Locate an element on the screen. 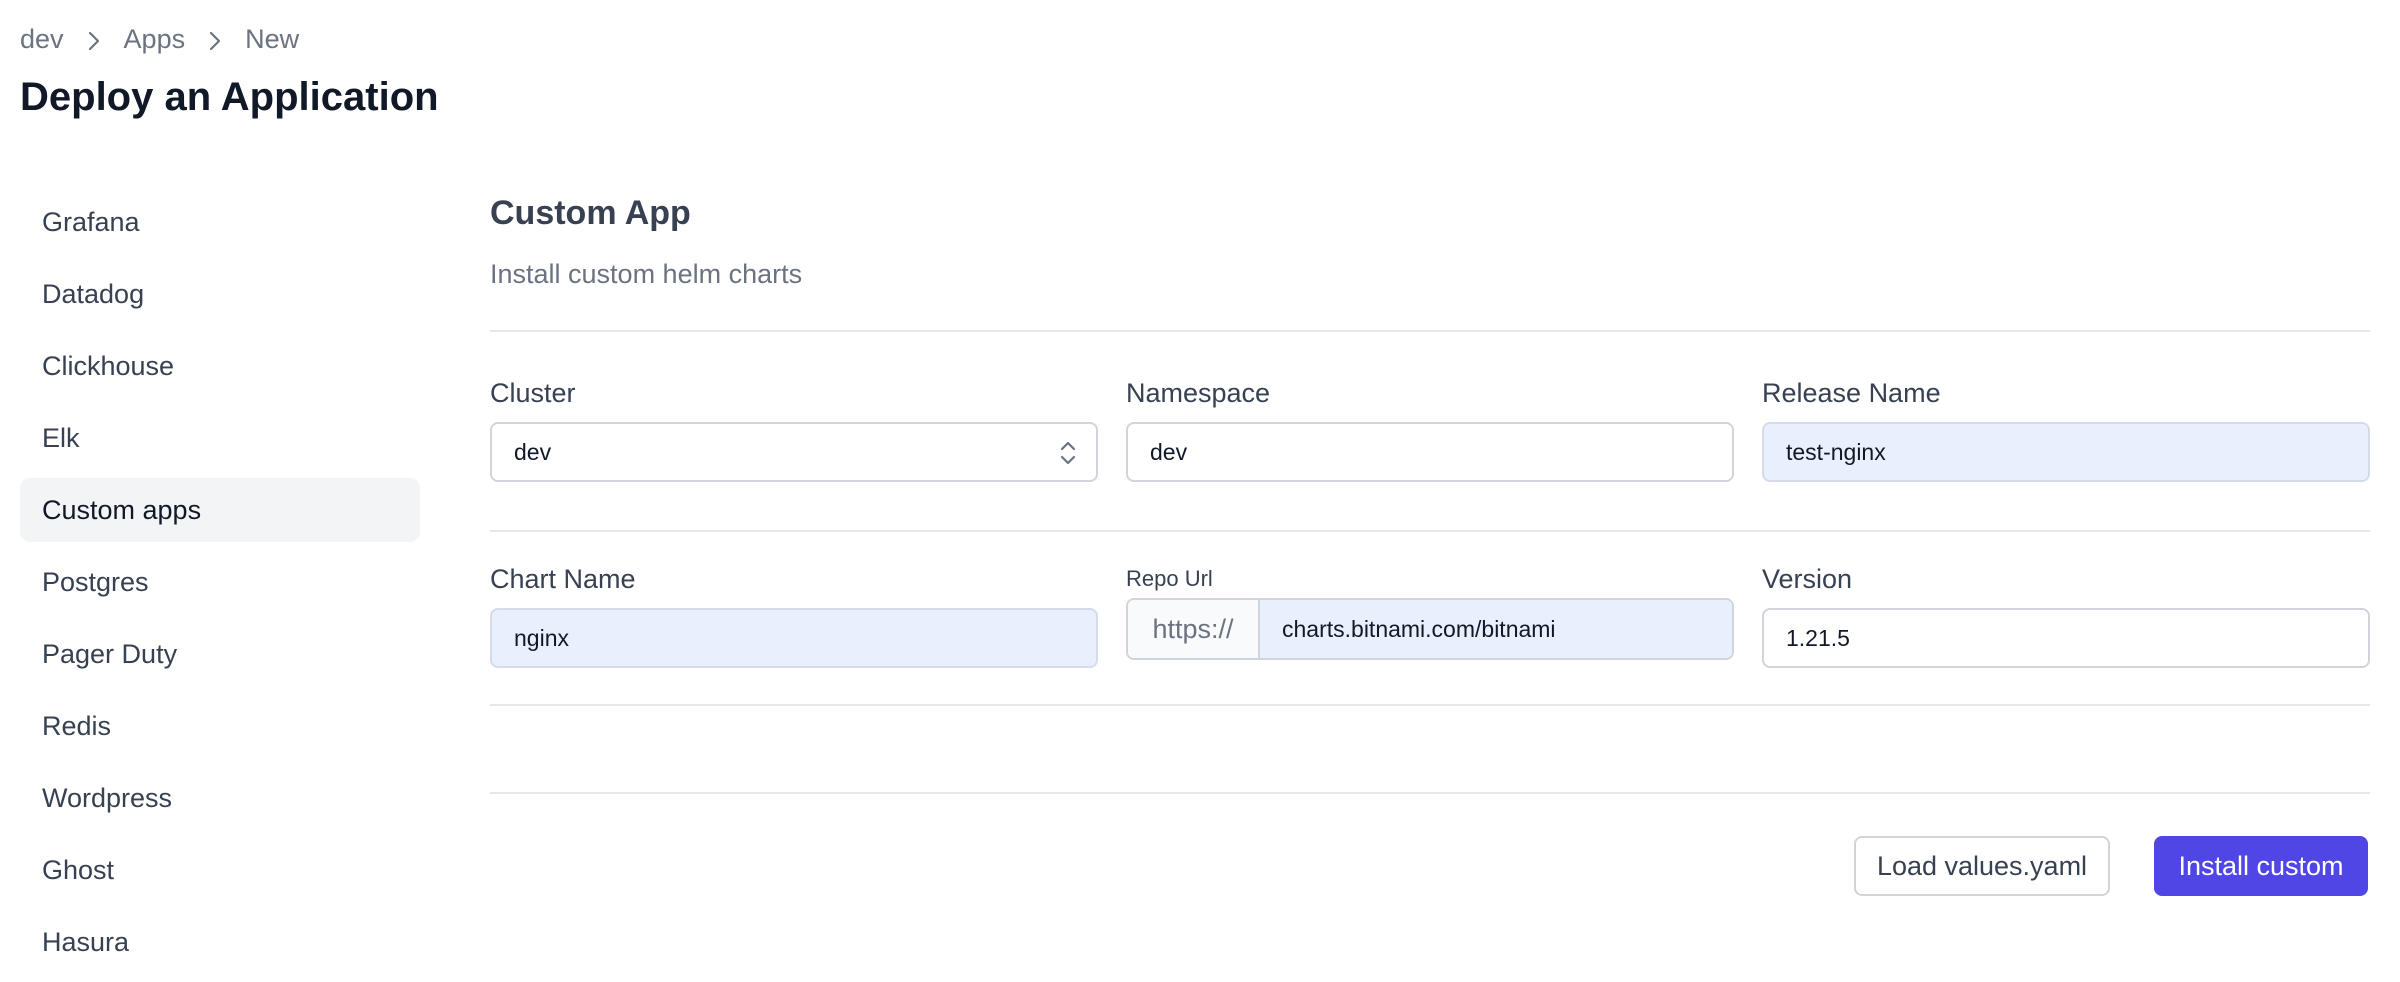 This screenshot has width=2400, height=982. repo-url-field: https:// charts.bitnami.com/bitnami is located at coordinates (1430, 629).